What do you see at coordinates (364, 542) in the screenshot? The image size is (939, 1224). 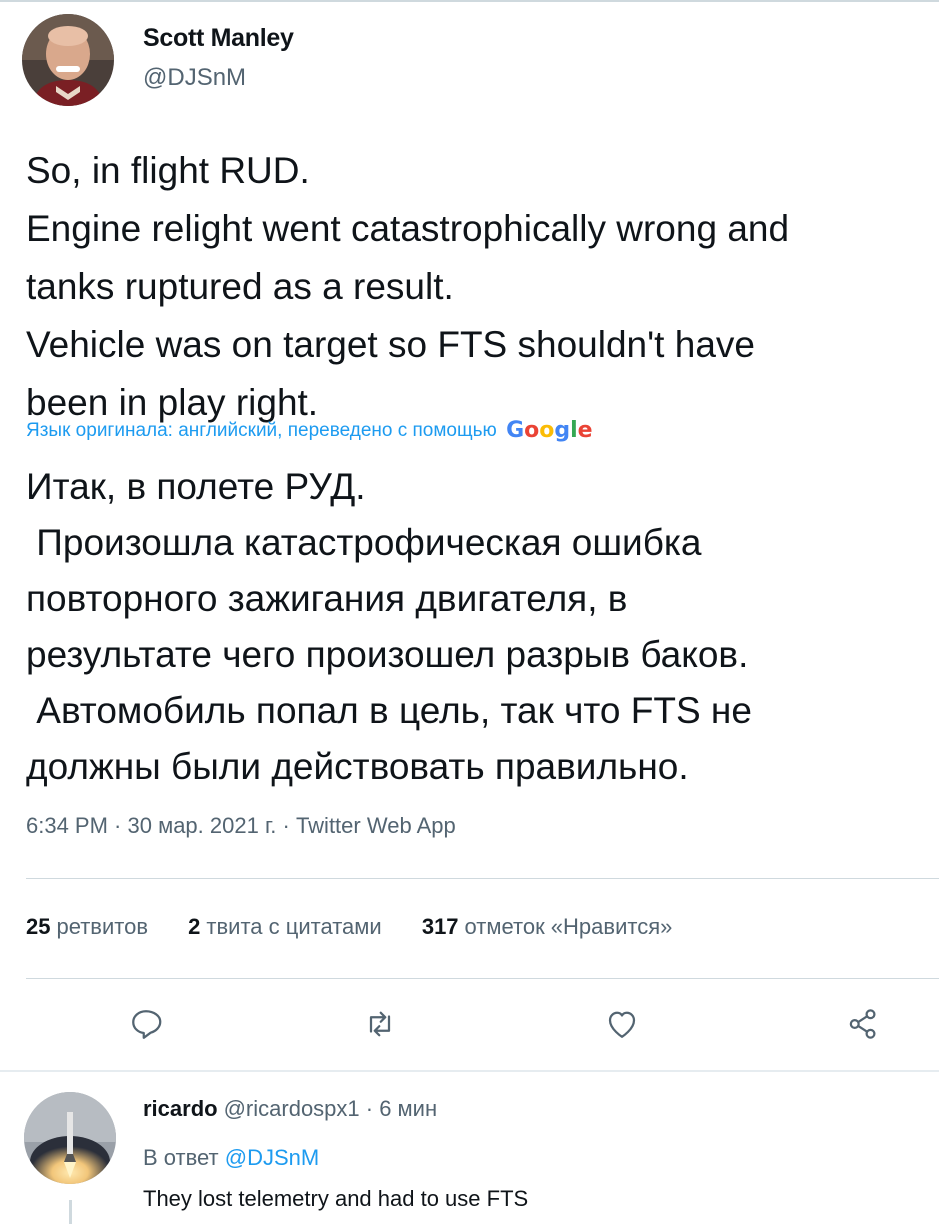 I see `translated-text-line: Произошла катастрофическая ошибка` at bounding box center [364, 542].